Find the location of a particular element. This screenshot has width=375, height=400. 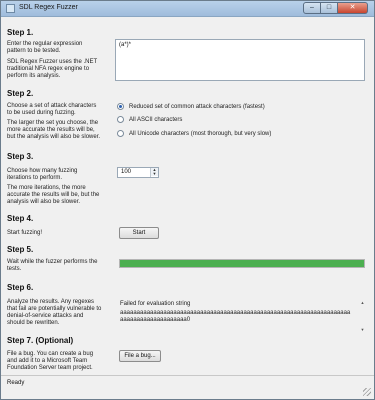

regex-pattern-value: (a*)* is located at coordinates (125, 45).